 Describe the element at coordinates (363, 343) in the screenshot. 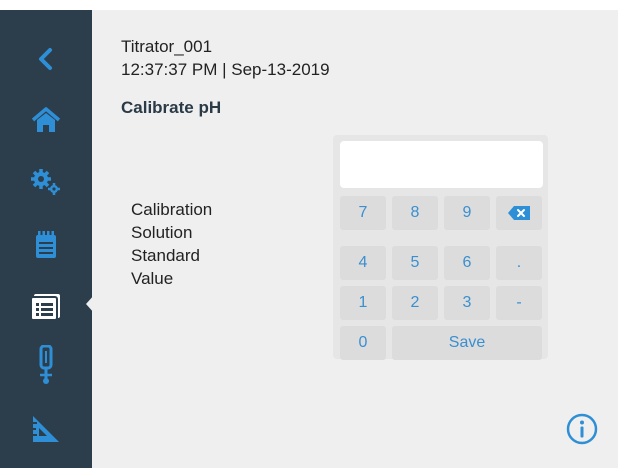

I see `key-0: 0` at that location.